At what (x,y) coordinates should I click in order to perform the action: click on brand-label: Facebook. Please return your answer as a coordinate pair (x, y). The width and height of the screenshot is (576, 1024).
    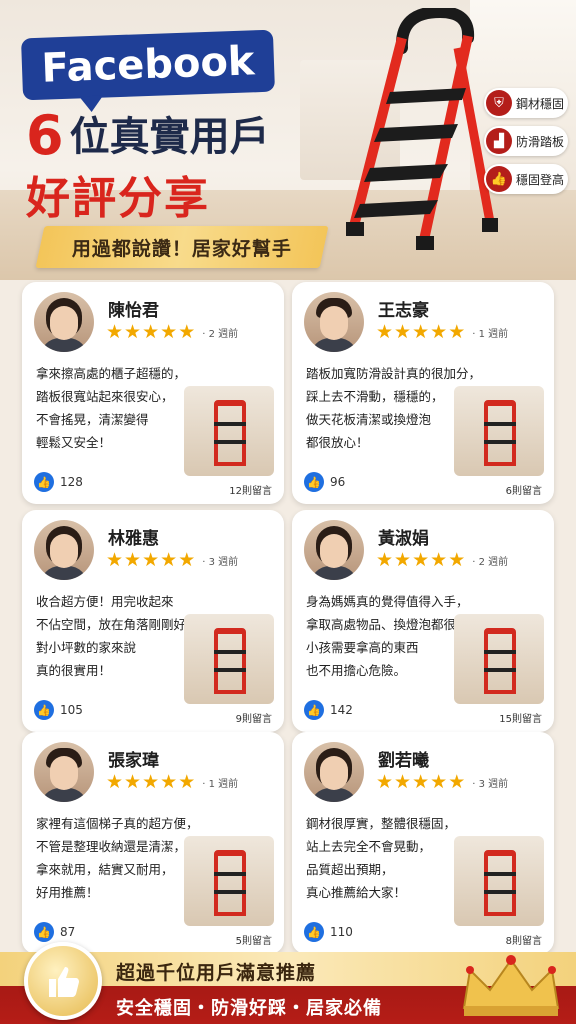
    Looking at the image, I should click on (148, 65).